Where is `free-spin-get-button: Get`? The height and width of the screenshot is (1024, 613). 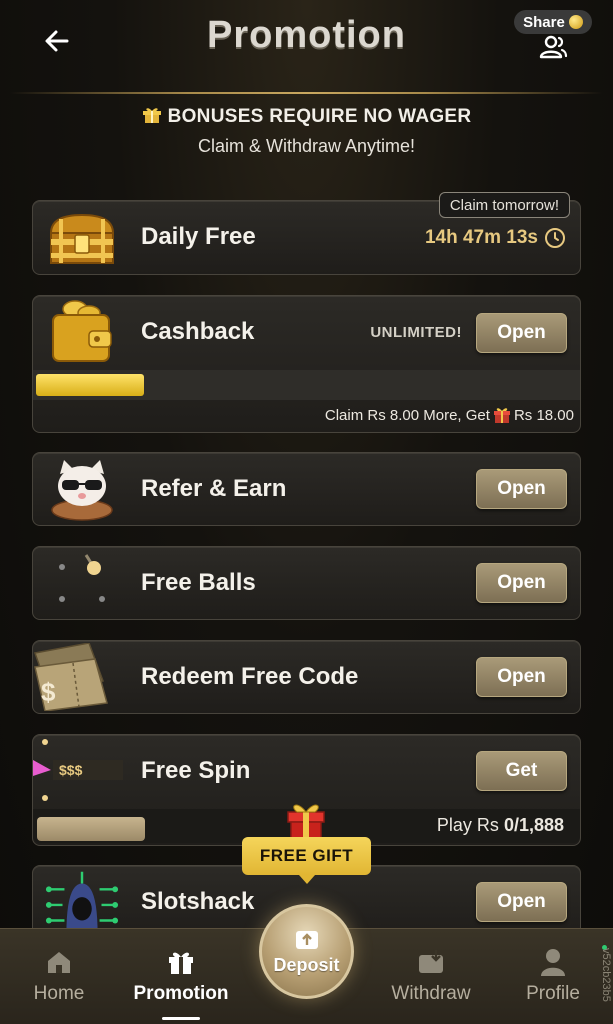 free-spin-get-button: Get is located at coordinates (521, 771).